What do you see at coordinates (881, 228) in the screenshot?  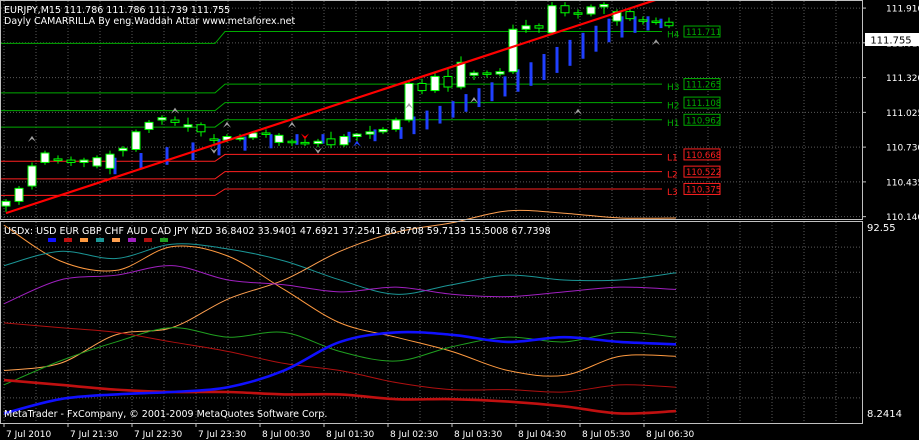 I see `sub-scale-top: 92.55` at bounding box center [881, 228].